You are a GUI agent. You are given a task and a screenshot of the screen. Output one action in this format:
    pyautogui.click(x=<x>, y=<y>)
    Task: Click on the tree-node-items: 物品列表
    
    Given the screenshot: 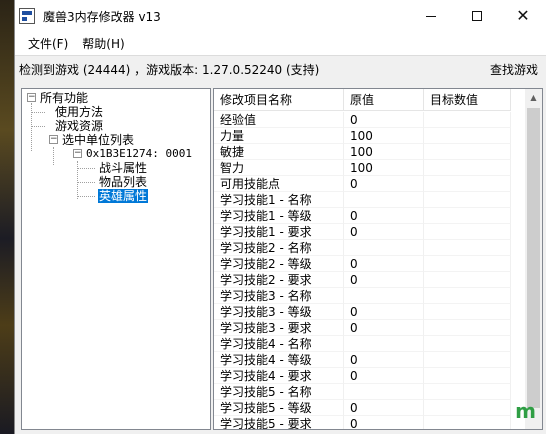 What is the action you would take?
    pyautogui.click(x=123, y=182)
    